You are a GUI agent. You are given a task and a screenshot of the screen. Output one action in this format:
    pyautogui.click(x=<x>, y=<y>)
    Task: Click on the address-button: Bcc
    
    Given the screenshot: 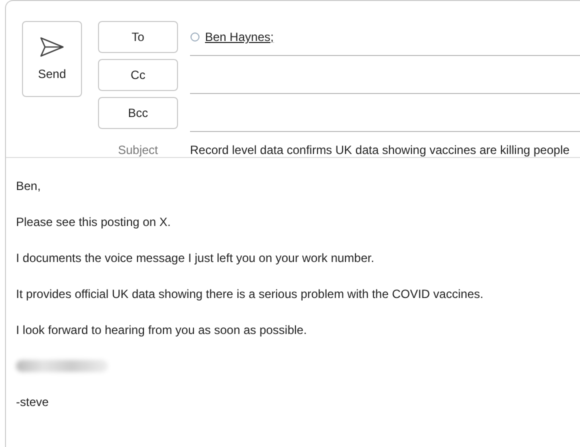 What is the action you would take?
    pyautogui.click(x=138, y=113)
    